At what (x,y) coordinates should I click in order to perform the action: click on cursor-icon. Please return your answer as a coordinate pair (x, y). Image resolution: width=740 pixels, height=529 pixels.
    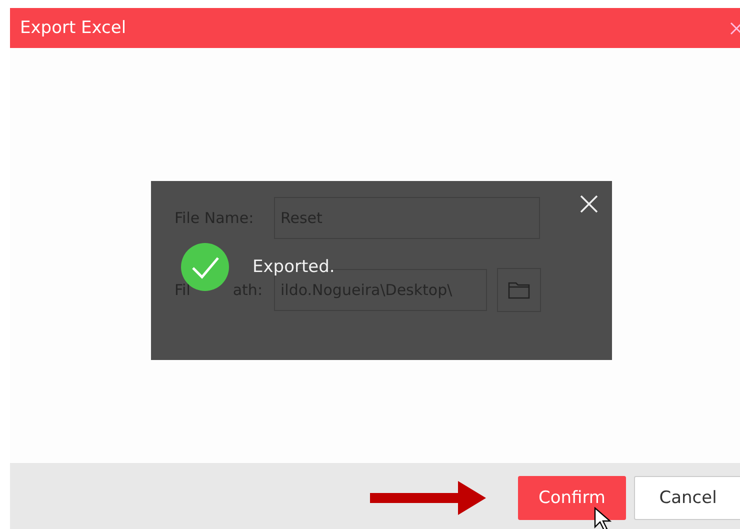
    Looking at the image, I should click on (603, 518).